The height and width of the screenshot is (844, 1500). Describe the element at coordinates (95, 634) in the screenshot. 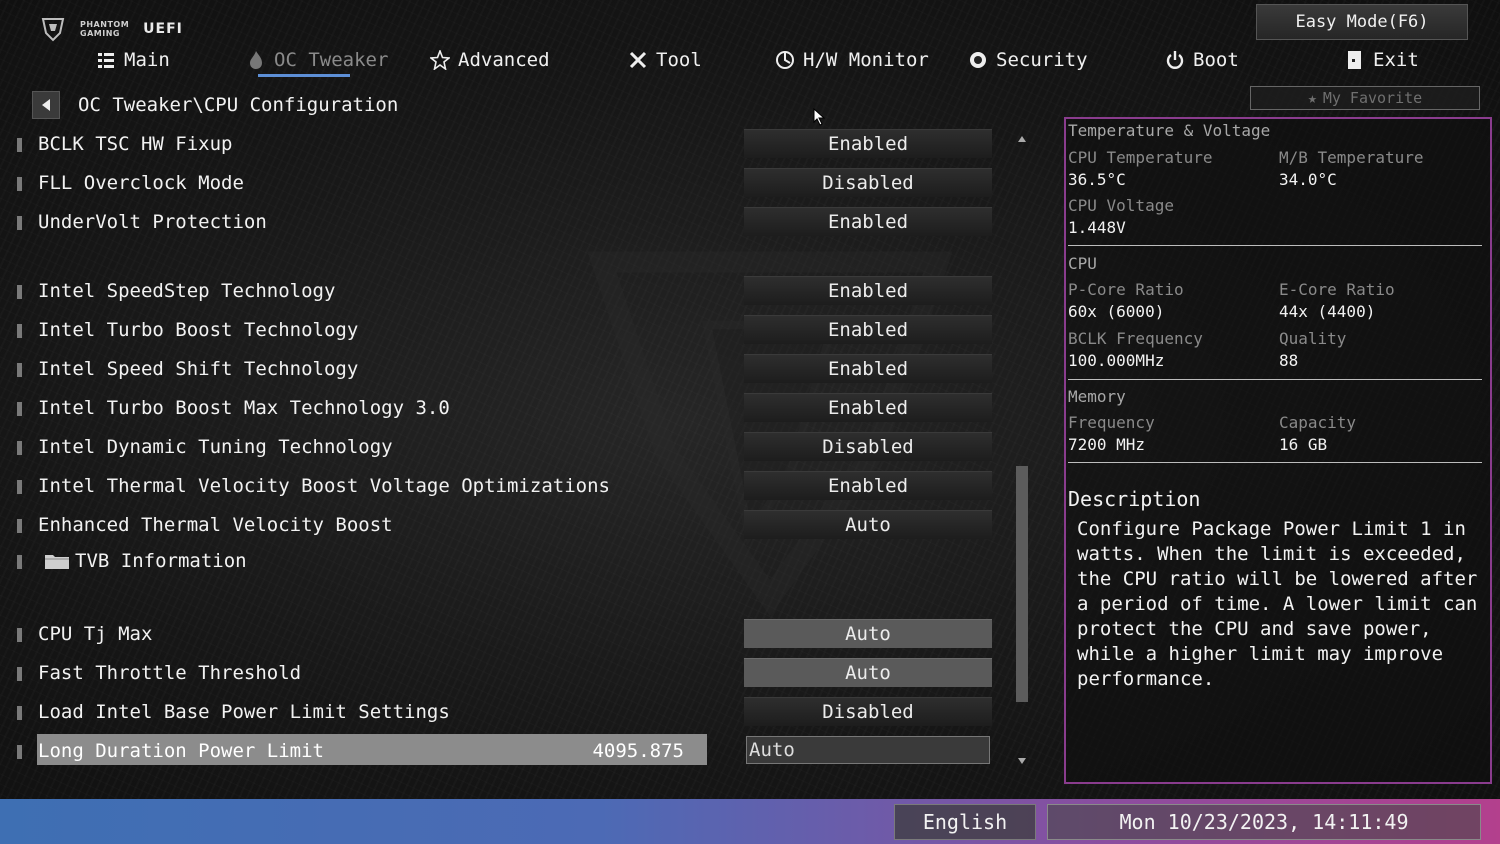

I see `setting-label: CPU Tj Max` at that location.